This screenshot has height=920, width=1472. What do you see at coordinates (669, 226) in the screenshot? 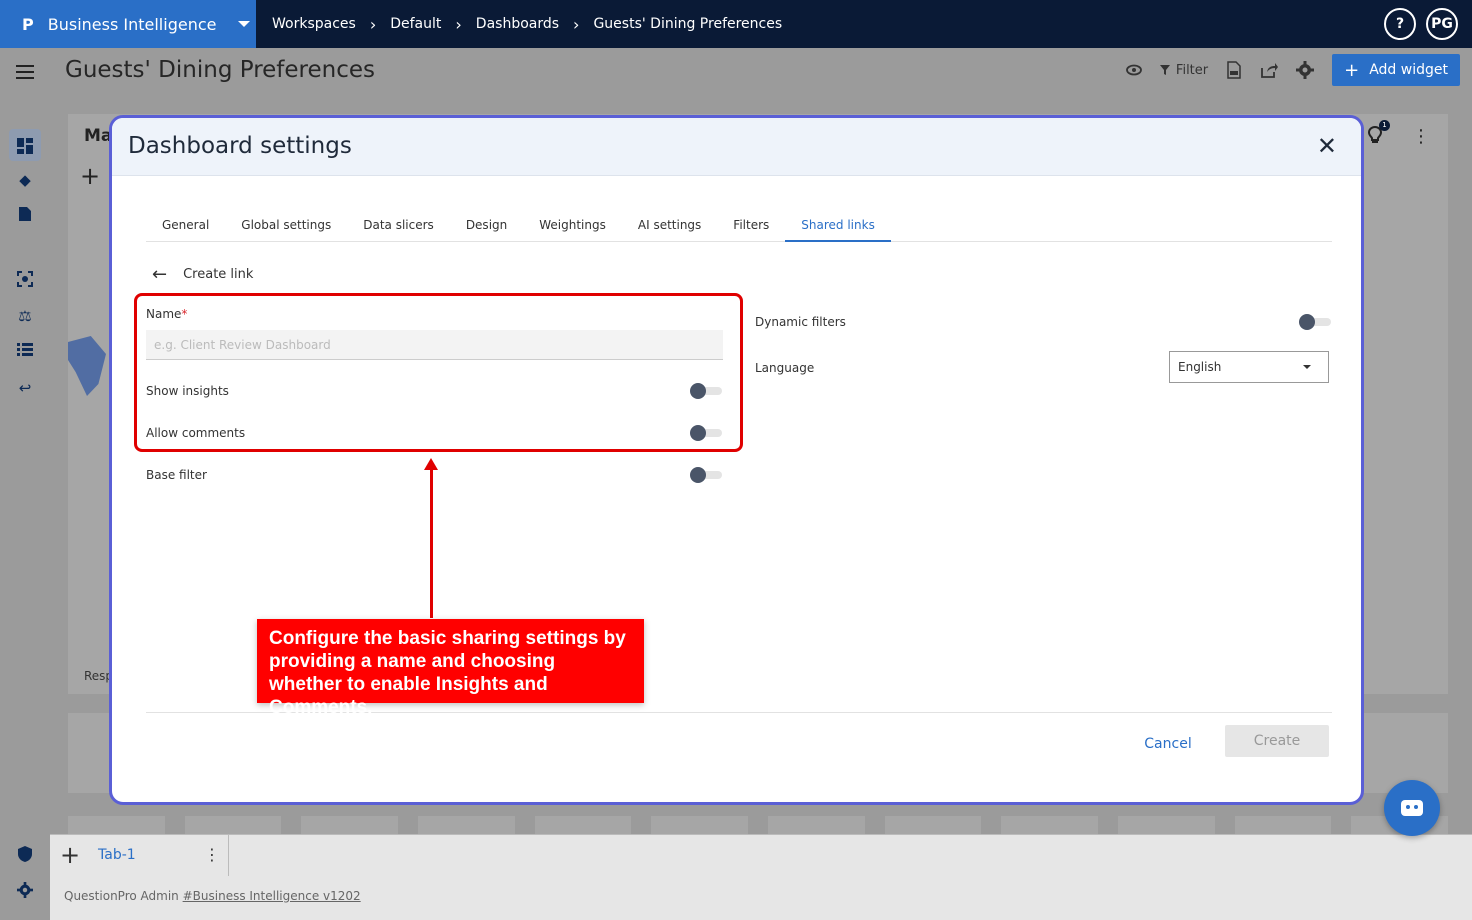
I see `tab-ai-settings: AI settings` at bounding box center [669, 226].